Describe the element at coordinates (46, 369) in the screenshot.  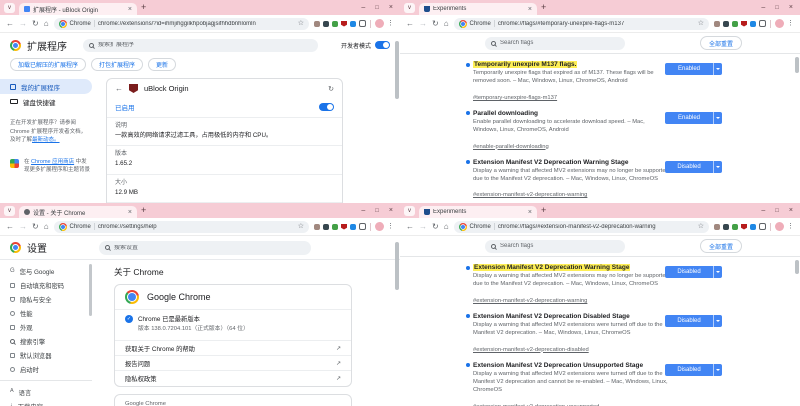
I see `sidebar-item-on-startup: 启动时` at that location.